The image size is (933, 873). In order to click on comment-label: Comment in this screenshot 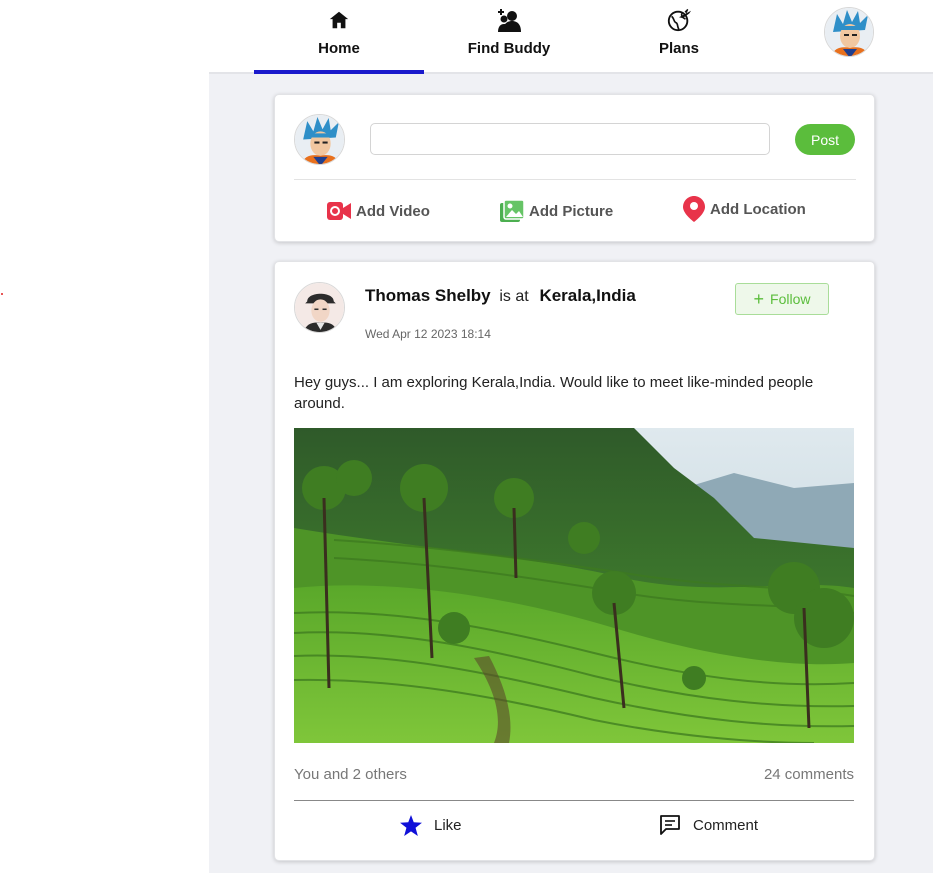, I will do `click(726, 825)`.